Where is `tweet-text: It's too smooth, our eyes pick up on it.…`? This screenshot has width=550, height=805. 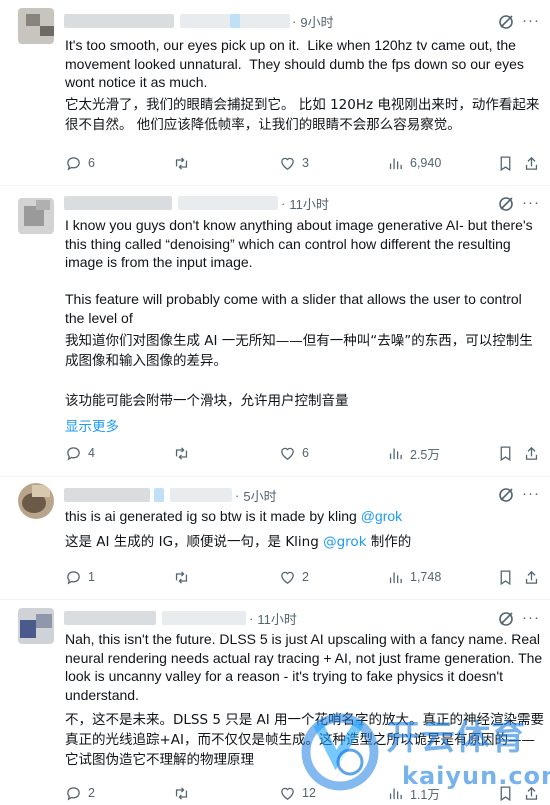 tweet-text: It's too smooth, our eyes pick up on it.… is located at coordinates (296, 63).